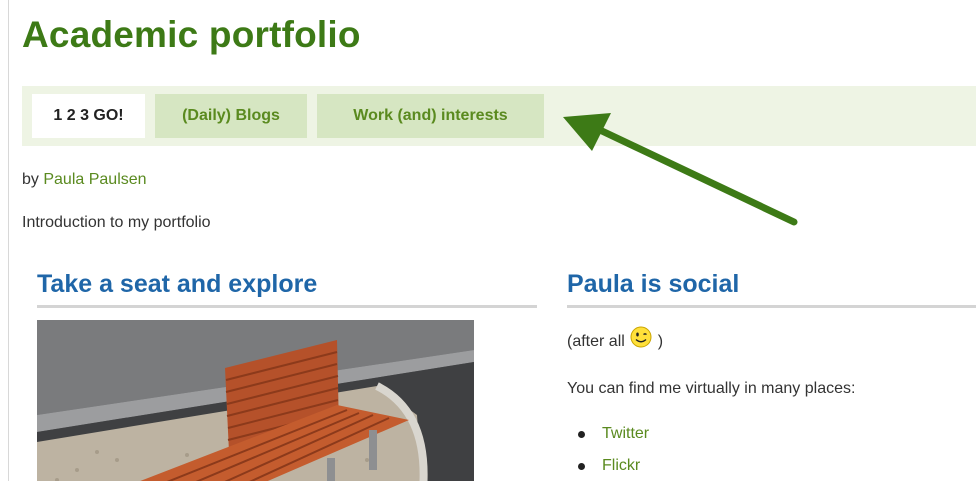 This screenshot has height=481, width=976. I want to click on tab-daily-blogs: (Daily) Blogs, so click(231, 116).